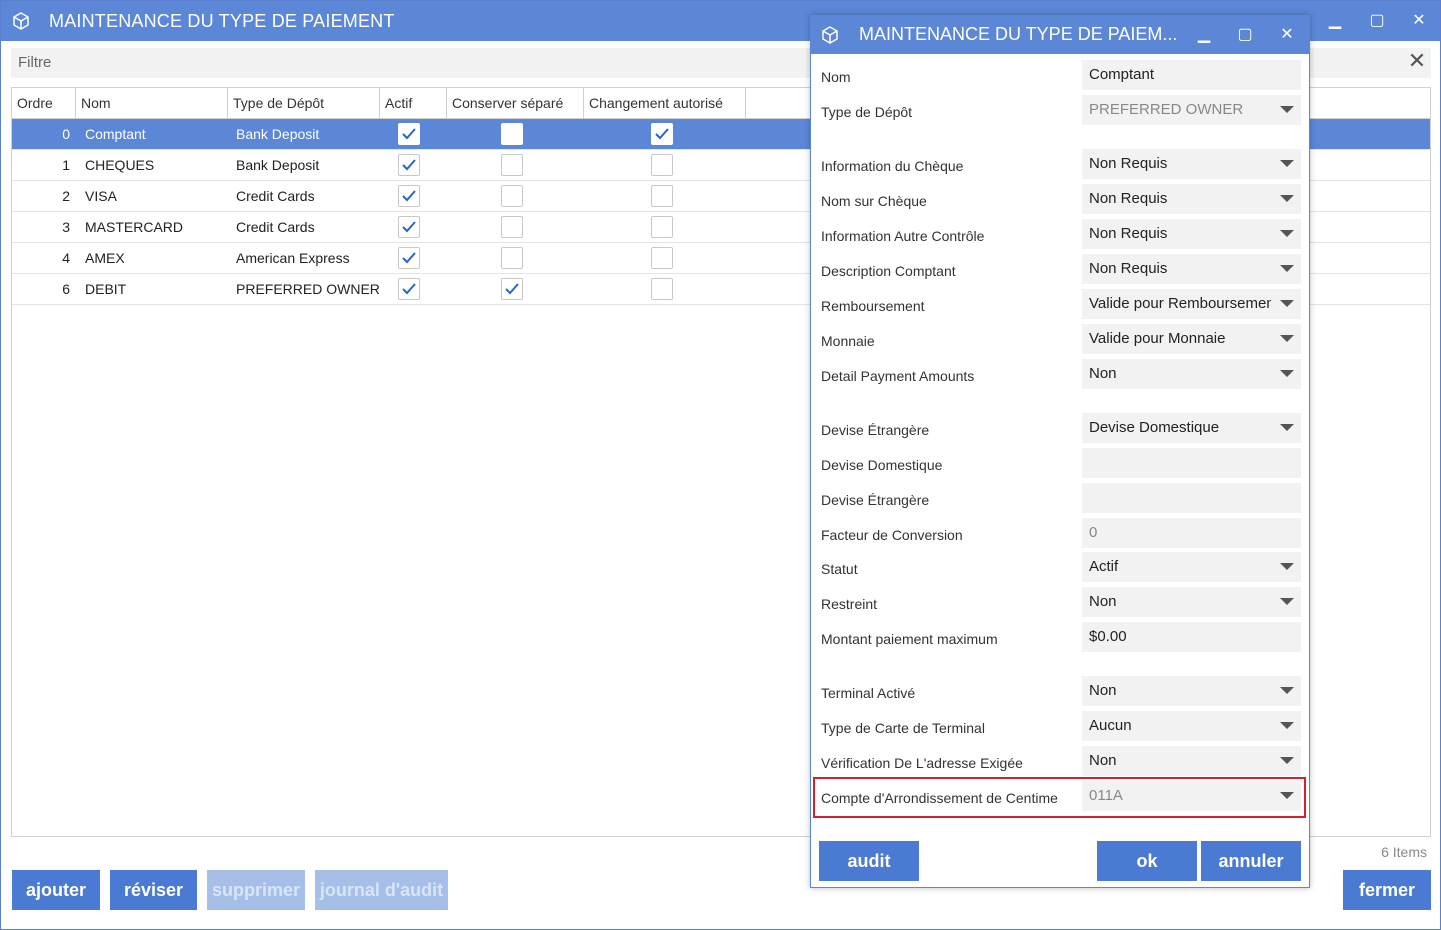 The height and width of the screenshot is (930, 1441). I want to click on close-icon: ✕, so click(1419, 21).